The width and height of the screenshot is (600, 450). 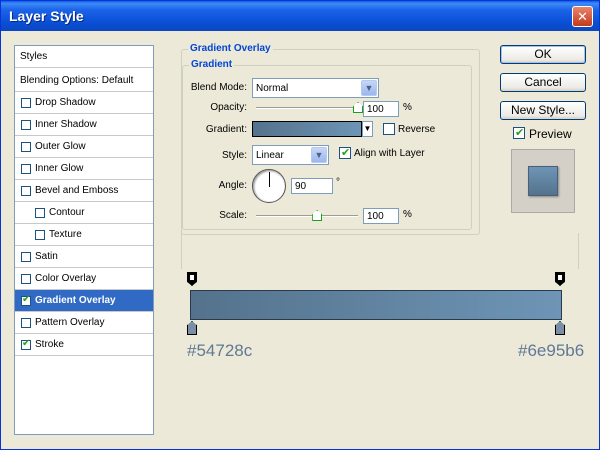 I want to click on style-item-label: Texture, so click(x=65, y=234).